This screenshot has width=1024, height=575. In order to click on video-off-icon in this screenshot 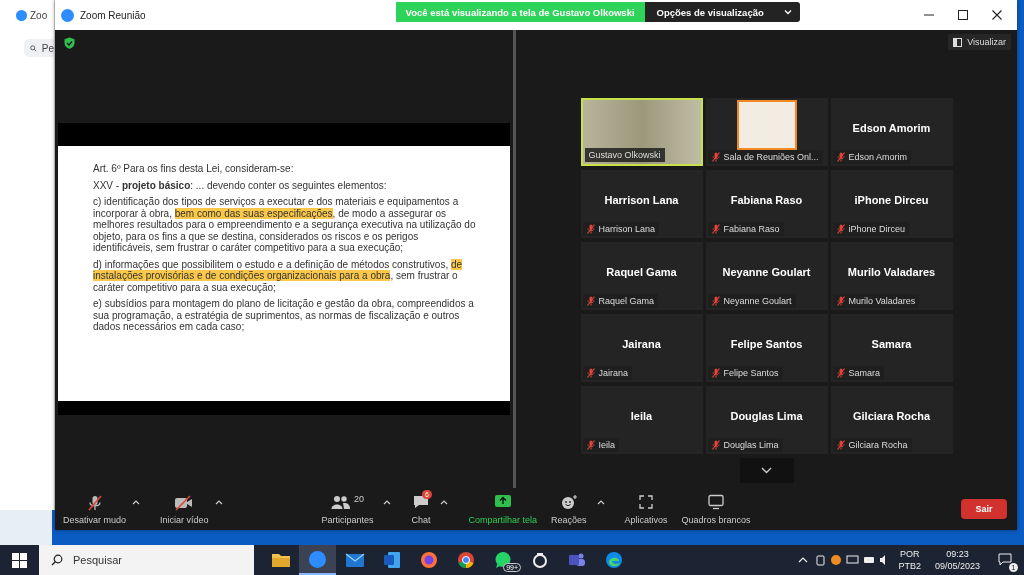, I will do `click(184, 502)`.